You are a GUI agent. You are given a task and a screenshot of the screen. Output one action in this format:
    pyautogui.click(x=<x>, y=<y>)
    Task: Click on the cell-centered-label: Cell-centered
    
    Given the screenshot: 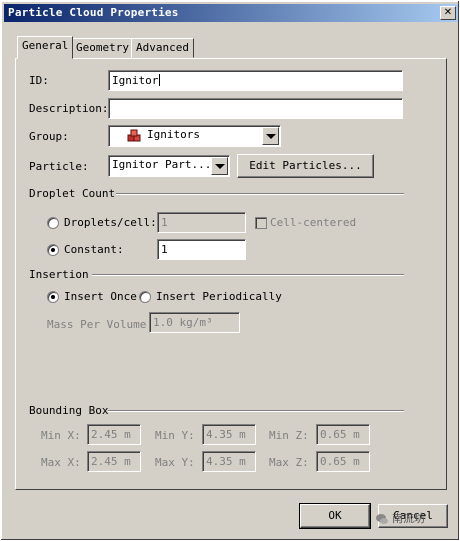 What is the action you would take?
    pyautogui.click(x=313, y=222)
    